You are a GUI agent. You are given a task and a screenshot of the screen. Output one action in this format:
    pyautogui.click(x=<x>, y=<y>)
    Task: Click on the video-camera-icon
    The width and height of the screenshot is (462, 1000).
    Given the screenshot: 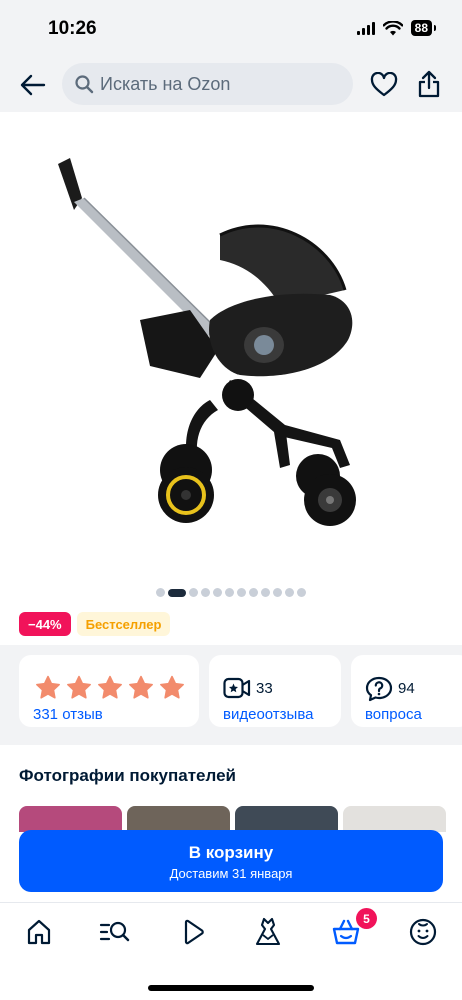 What is the action you would take?
    pyautogui.click(x=237, y=688)
    